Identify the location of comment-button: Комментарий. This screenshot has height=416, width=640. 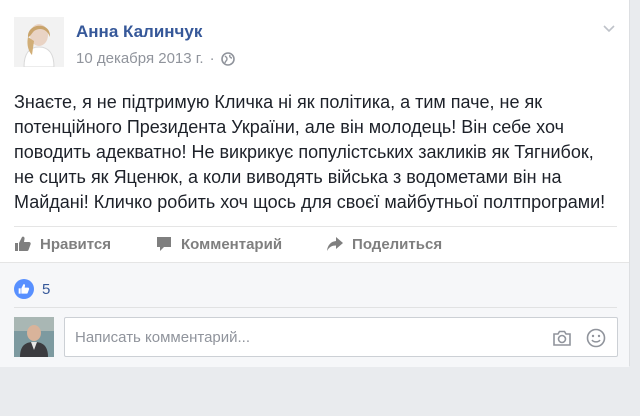
(218, 244).